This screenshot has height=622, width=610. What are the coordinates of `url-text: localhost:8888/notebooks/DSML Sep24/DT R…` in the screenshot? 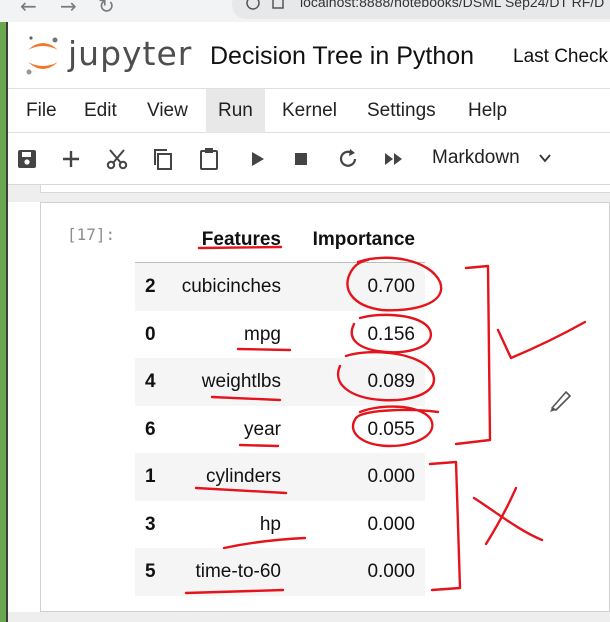 It's located at (452, 5).